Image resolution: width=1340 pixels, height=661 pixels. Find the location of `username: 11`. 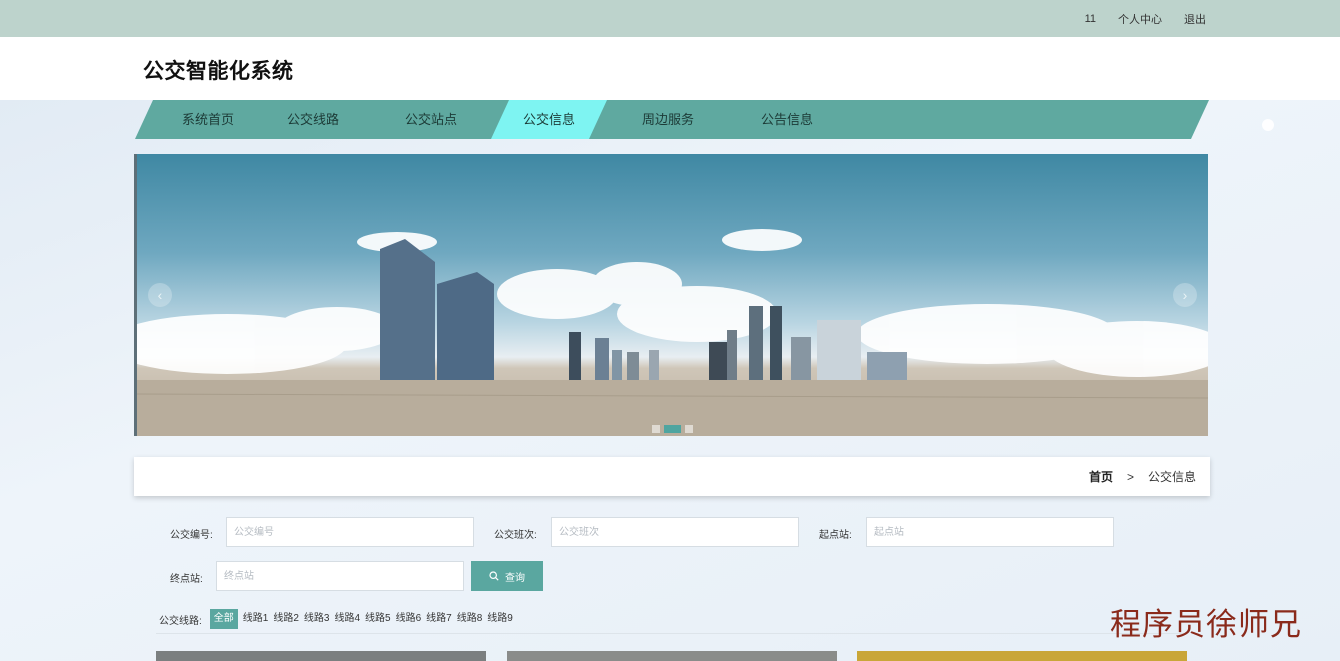

username: 11 is located at coordinates (1090, 18).